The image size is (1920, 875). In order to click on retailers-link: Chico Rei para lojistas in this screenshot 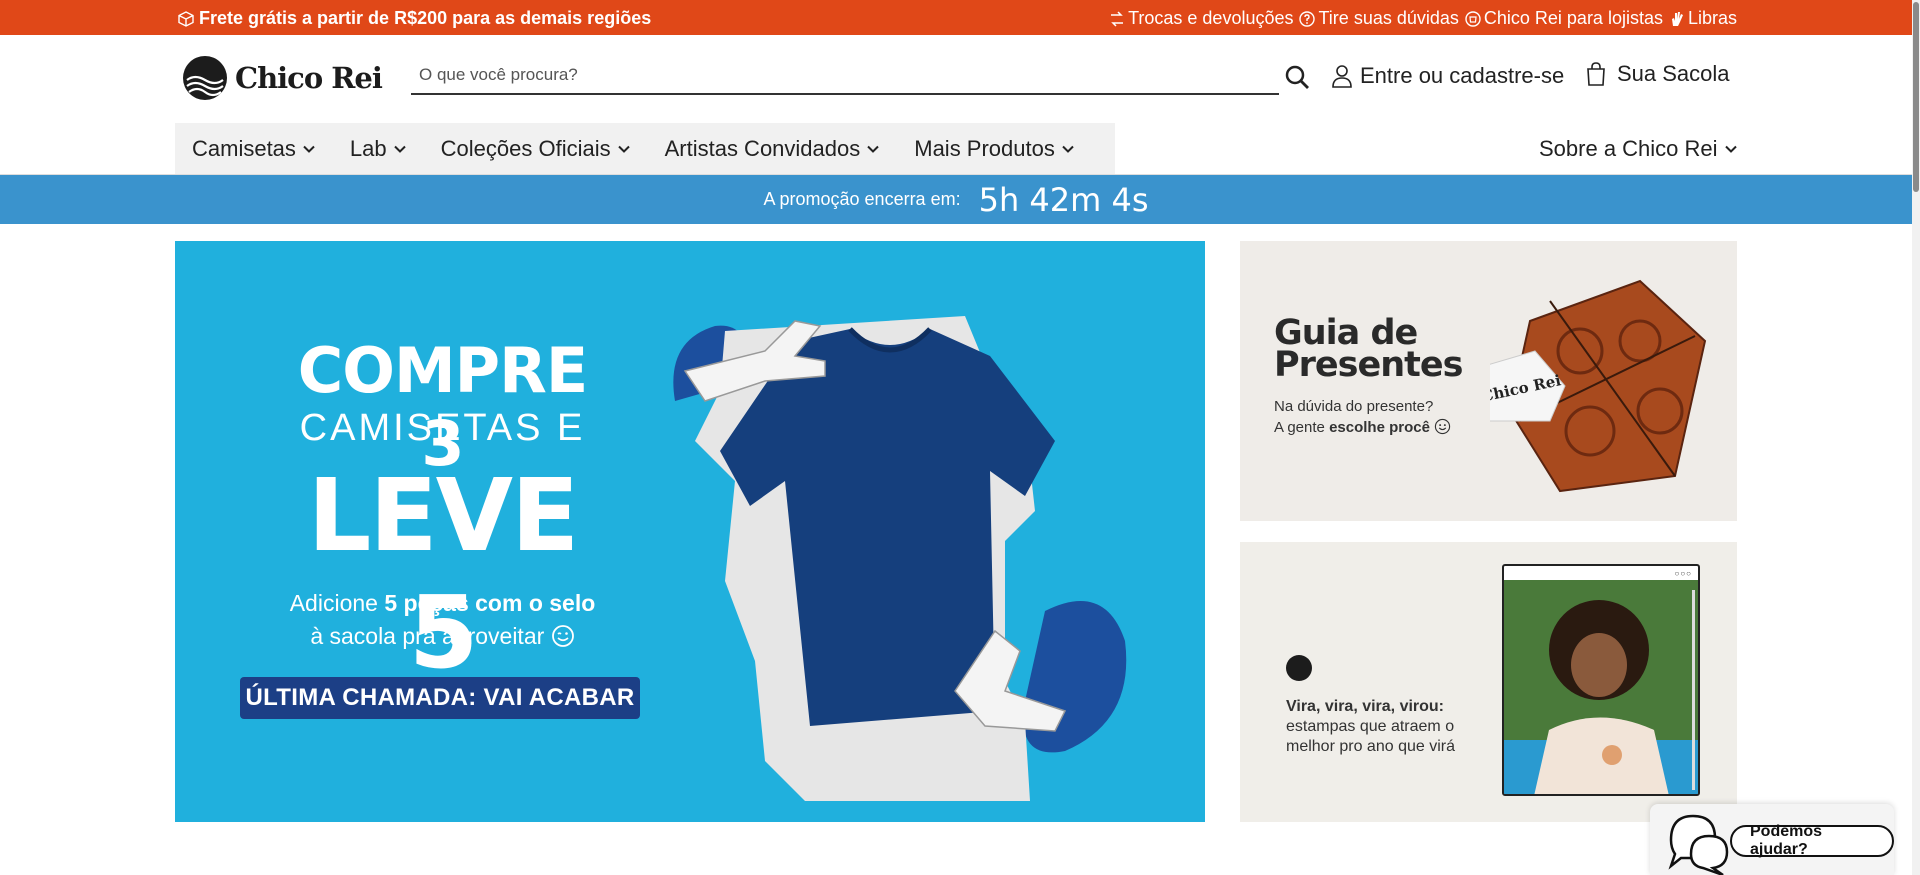, I will do `click(1564, 18)`.